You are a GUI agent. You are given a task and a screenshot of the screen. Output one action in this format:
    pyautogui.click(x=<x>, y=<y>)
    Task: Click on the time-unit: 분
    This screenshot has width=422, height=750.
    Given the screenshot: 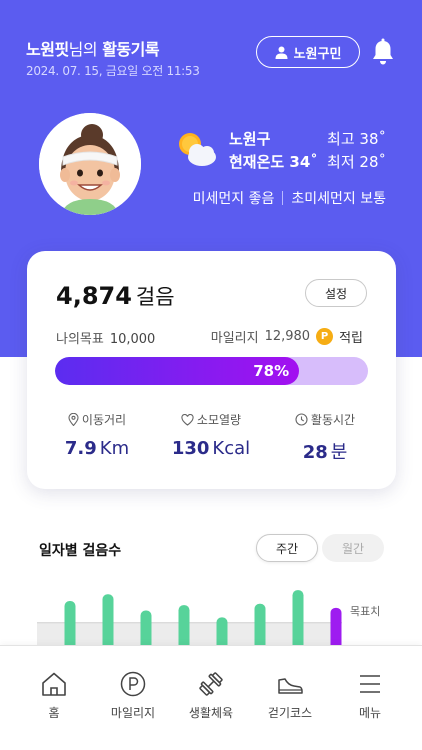 What is the action you would take?
    pyautogui.click(x=339, y=452)
    